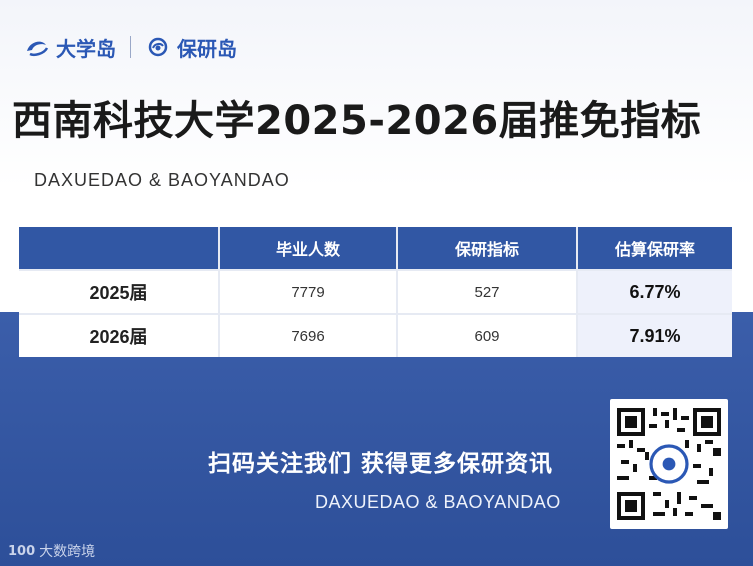 This screenshot has height=566, width=753. What do you see at coordinates (654, 335) in the screenshot?
I see `table-cell-rate: 7.91%` at bounding box center [654, 335].